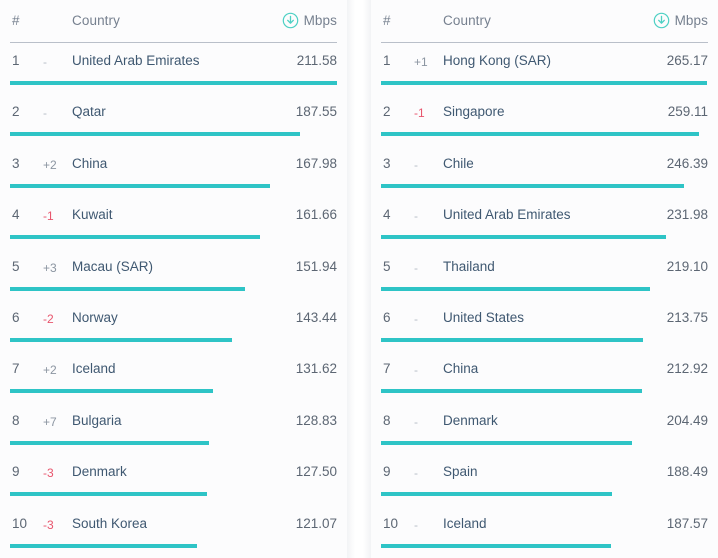  I want to click on row-speed-value: 213.75, so click(687, 317).